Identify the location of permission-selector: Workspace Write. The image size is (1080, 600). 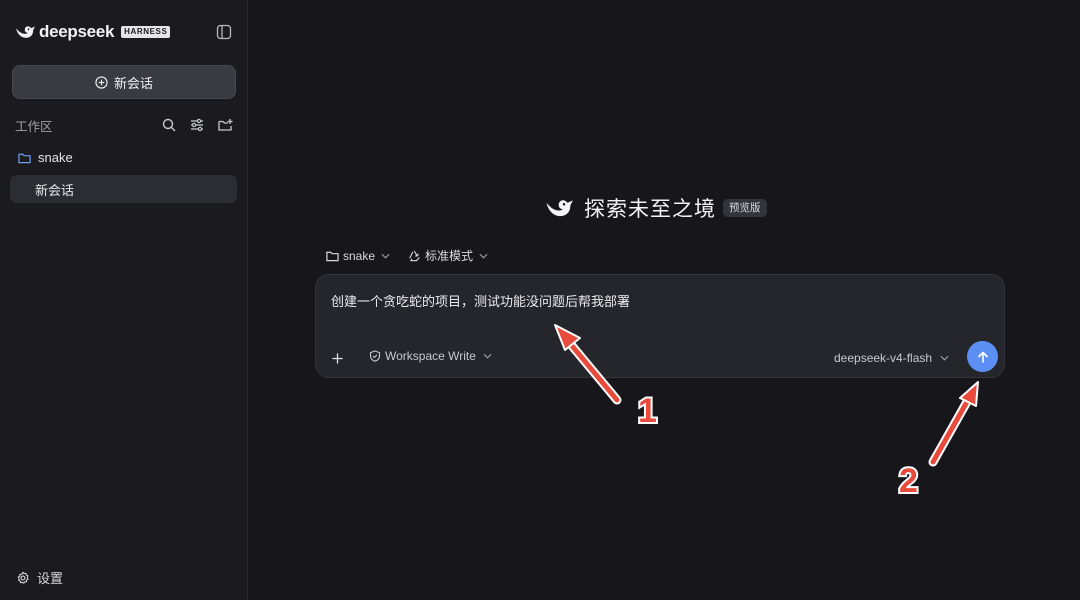
(430, 356).